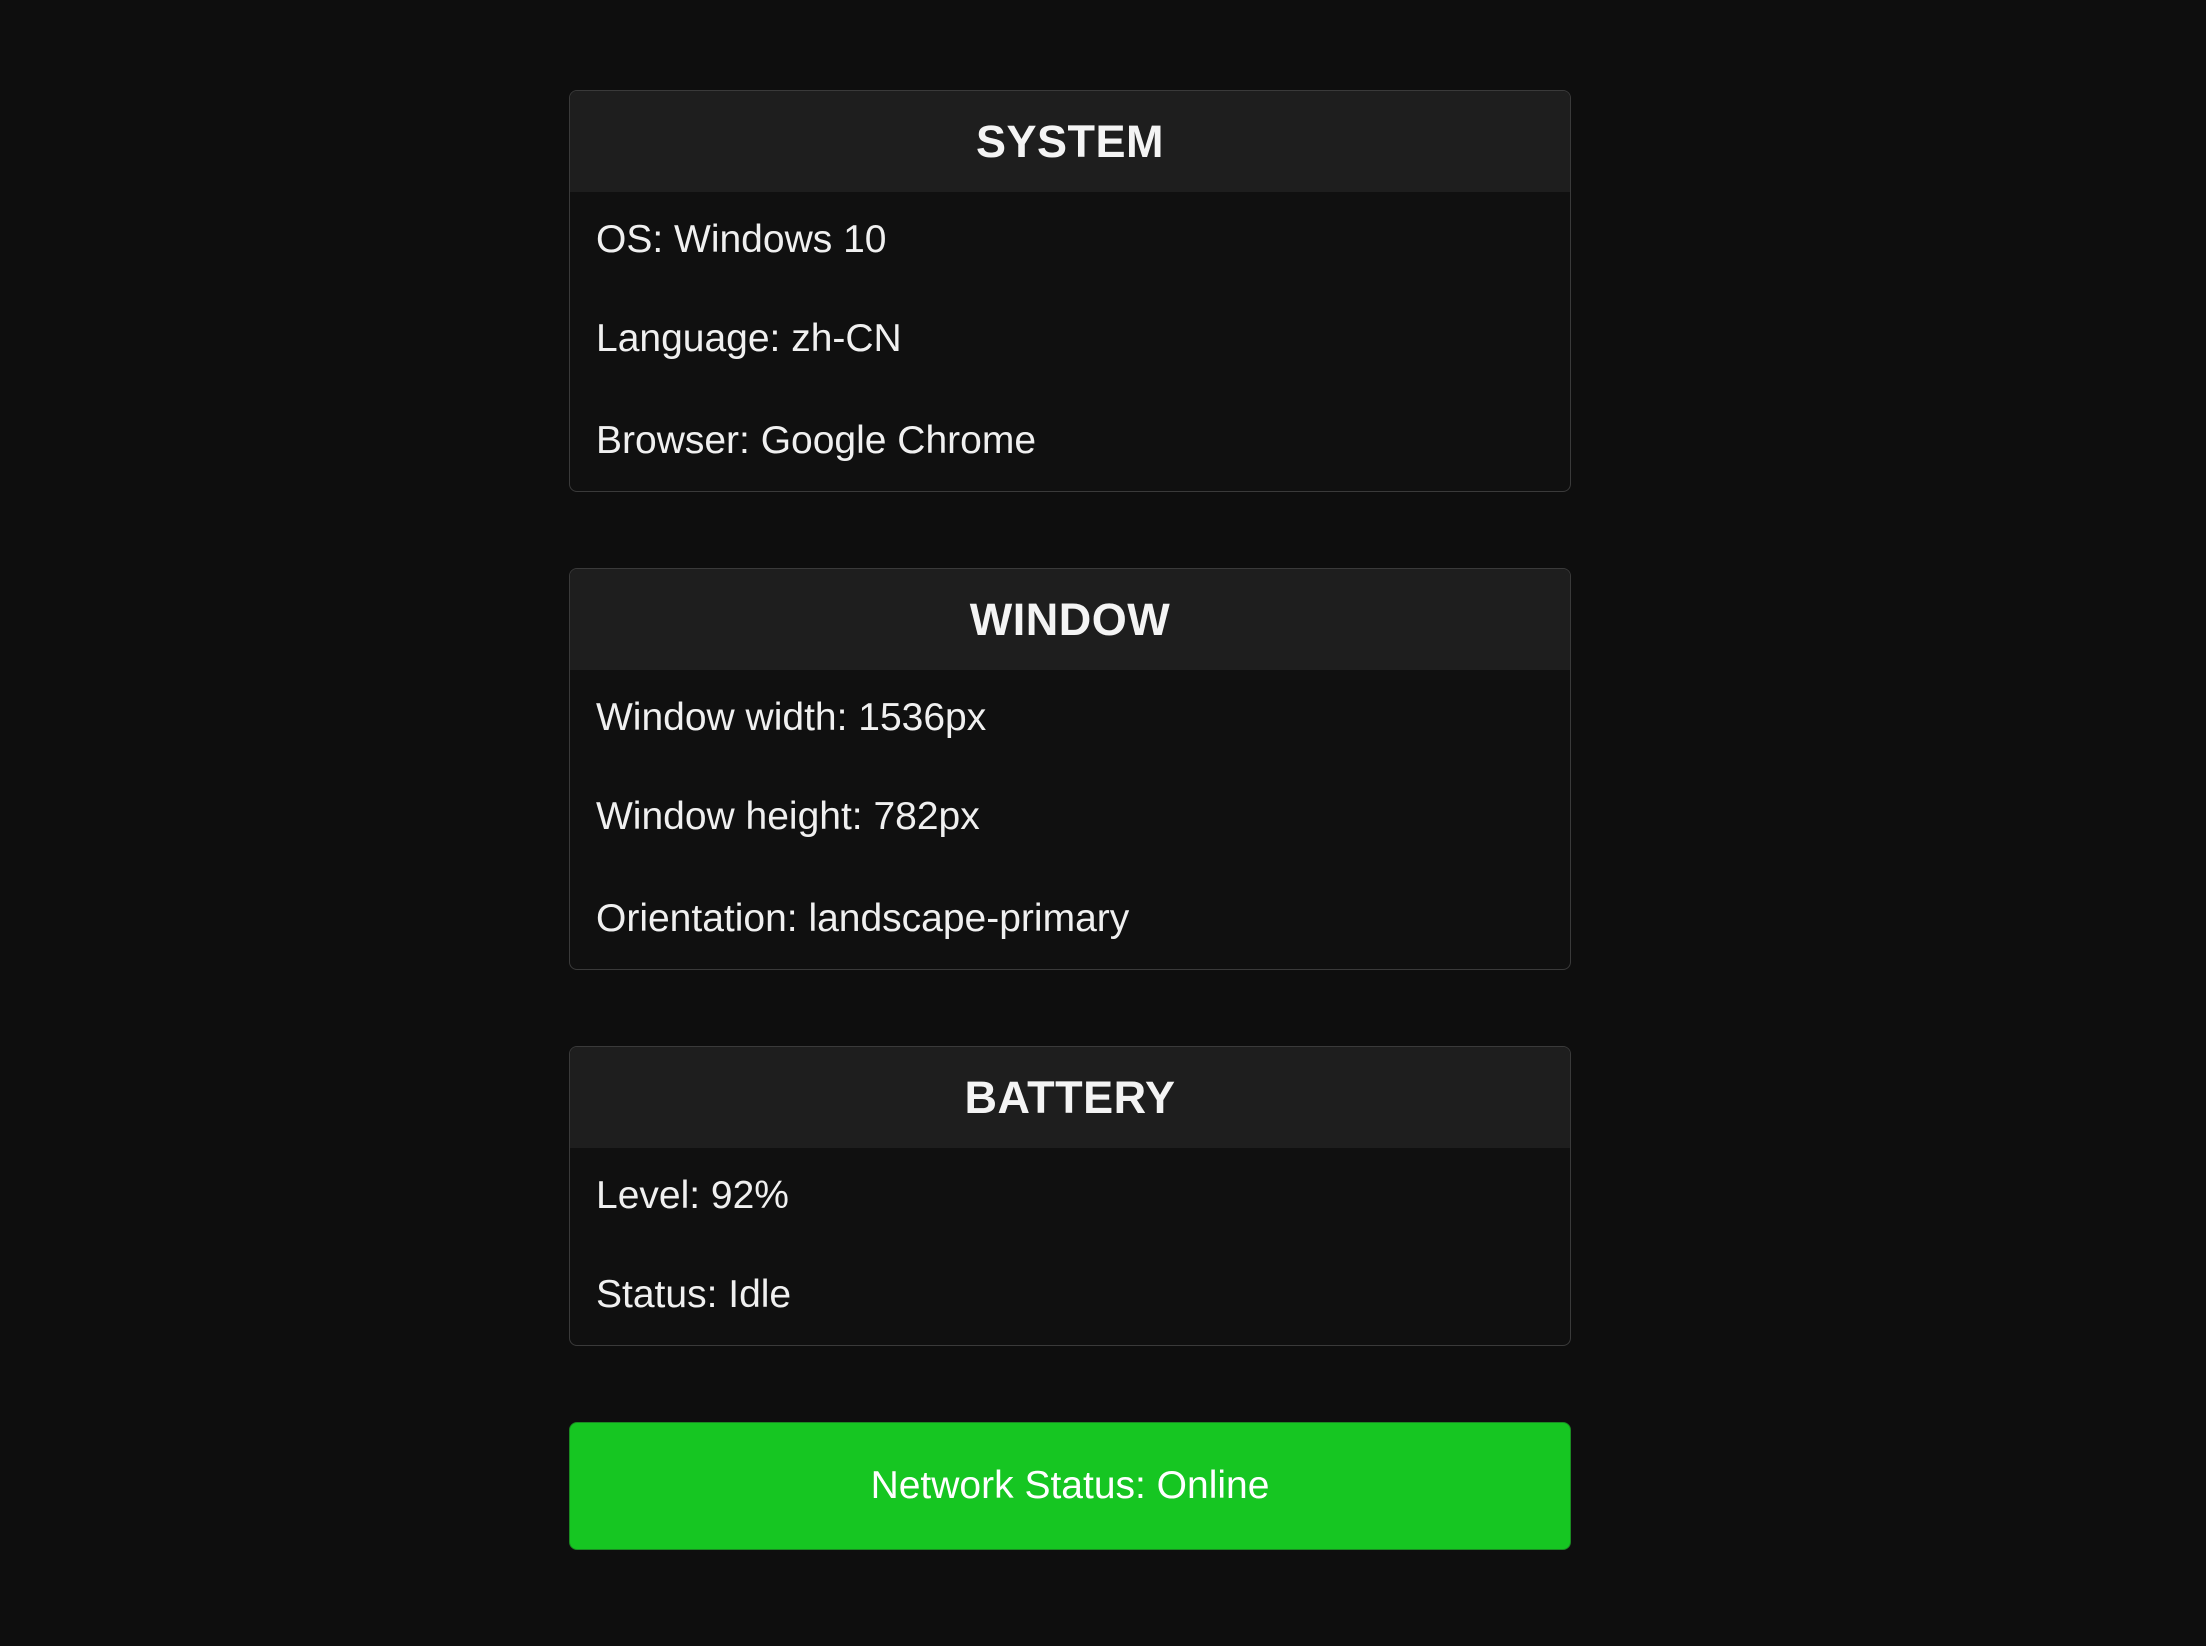 Image resolution: width=2206 pixels, height=1646 pixels. Describe the element at coordinates (1070, 141) in the screenshot. I see `system-card-title: SYSTEM` at that location.